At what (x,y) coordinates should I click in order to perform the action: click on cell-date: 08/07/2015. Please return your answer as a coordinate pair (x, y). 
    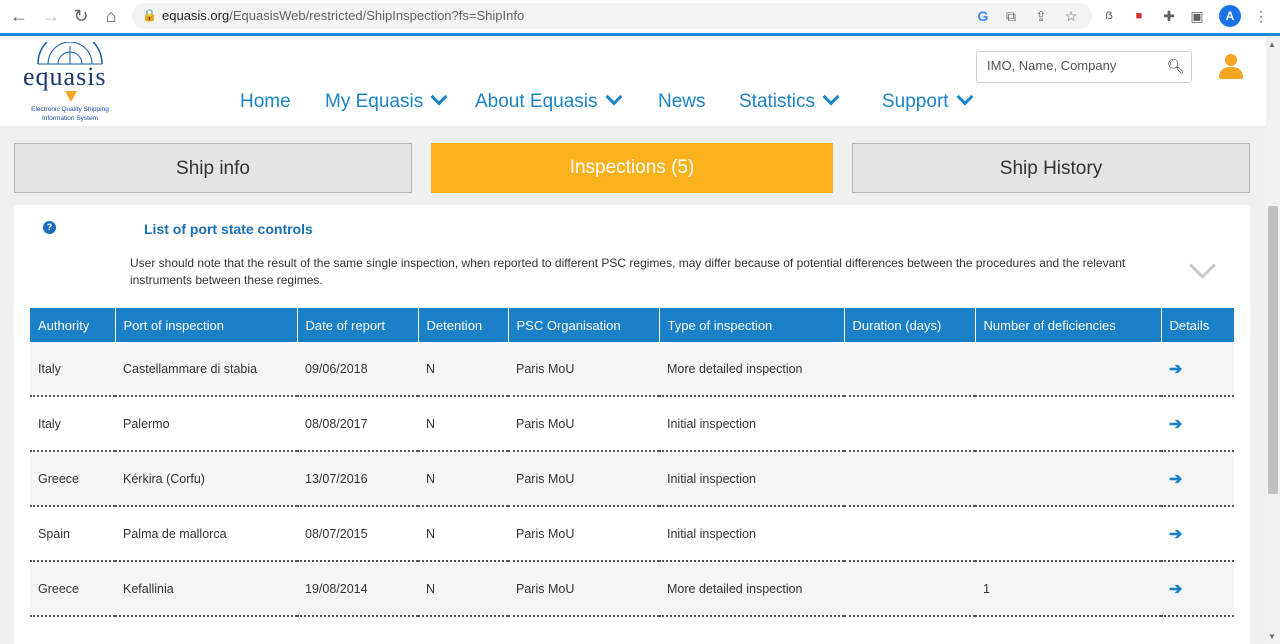
    Looking at the image, I should click on (357, 534).